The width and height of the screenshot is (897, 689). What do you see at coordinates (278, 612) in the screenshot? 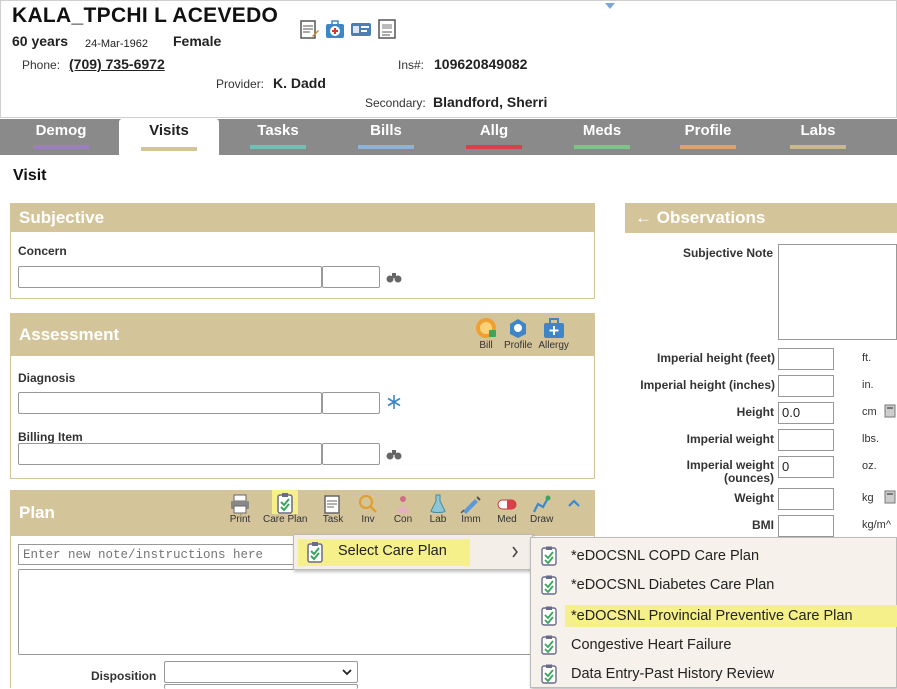
I see `plan-instructions-textarea` at bounding box center [278, 612].